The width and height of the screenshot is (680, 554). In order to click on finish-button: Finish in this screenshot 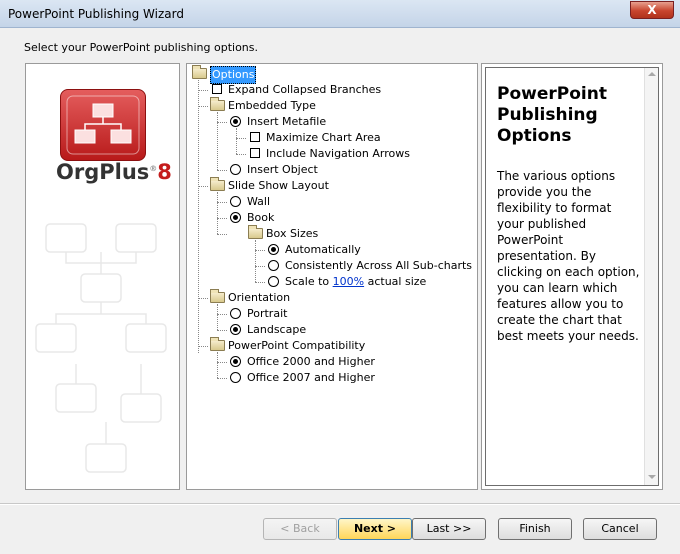, I will do `click(535, 529)`.